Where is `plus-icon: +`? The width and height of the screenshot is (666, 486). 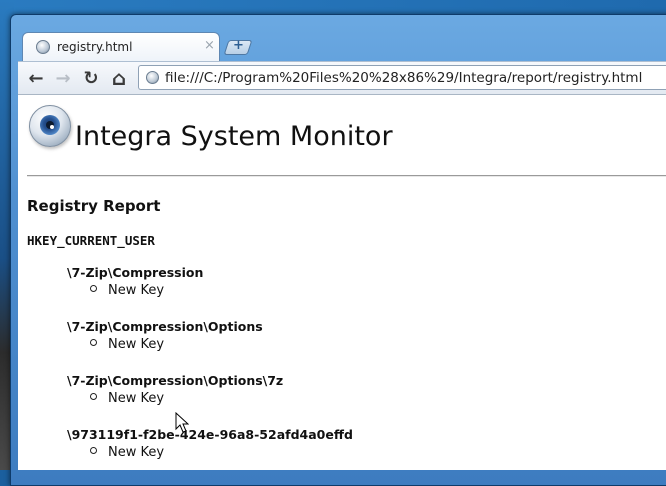 plus-icon: + is located at coordinates (238, 45).